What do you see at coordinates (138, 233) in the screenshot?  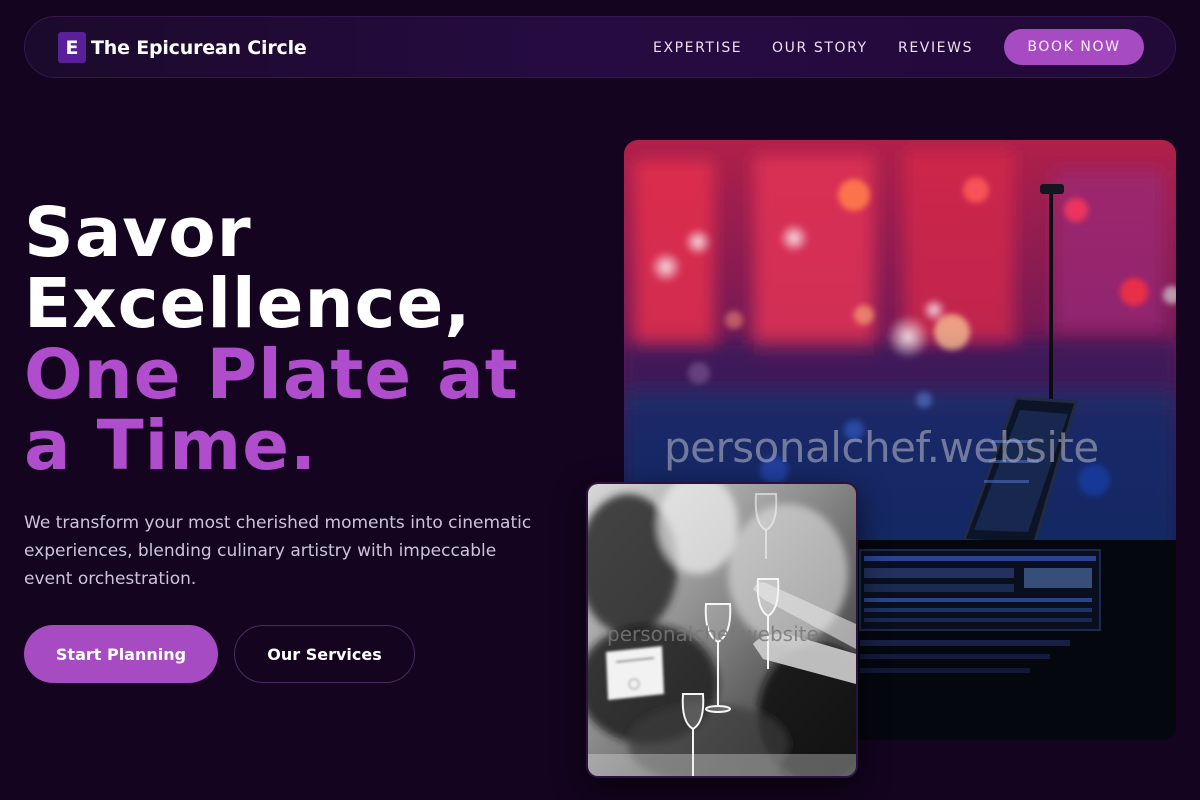 I see `headline-line-1: Savor` at bounding box center [138, 233].